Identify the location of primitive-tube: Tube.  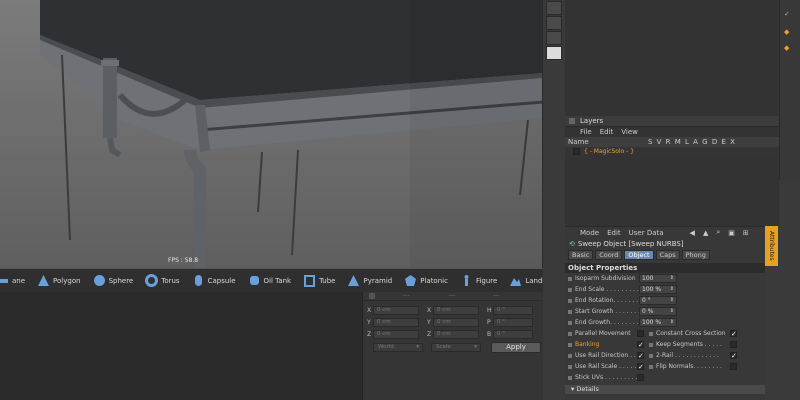
(319, 280).